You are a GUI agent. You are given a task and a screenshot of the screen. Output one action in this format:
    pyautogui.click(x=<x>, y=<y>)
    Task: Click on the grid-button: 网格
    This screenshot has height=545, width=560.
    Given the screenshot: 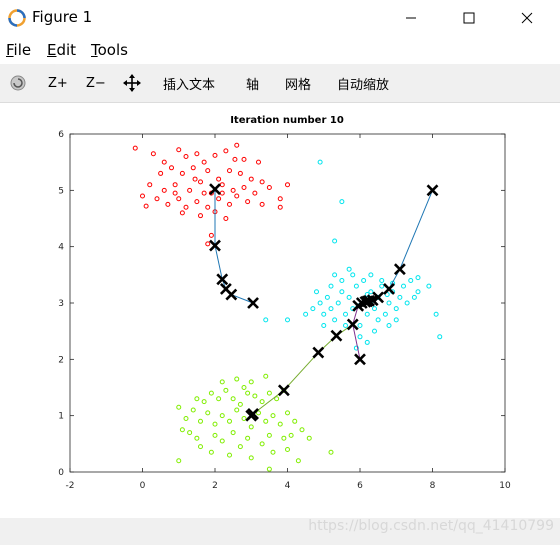 What is the action you would take?
    pyautogui.click(x=298, y=83)
    